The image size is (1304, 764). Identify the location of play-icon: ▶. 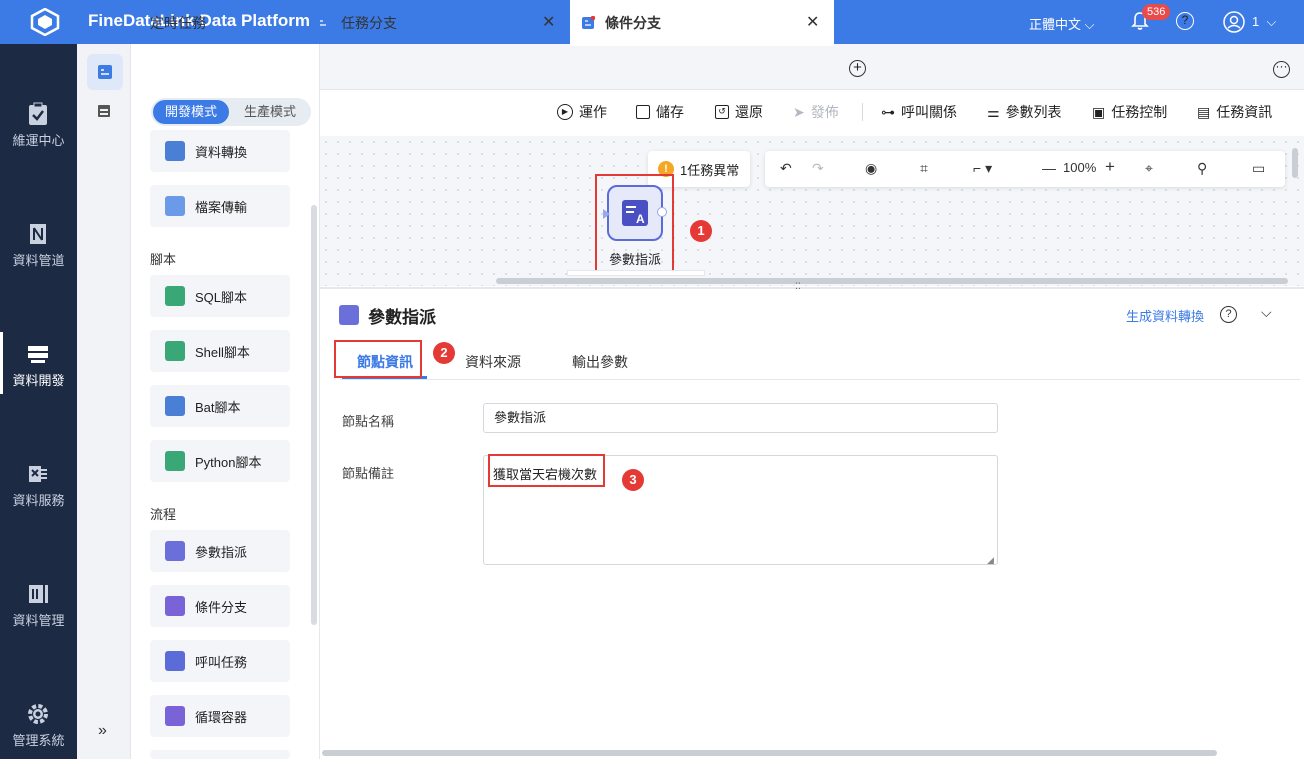
(565, 112).